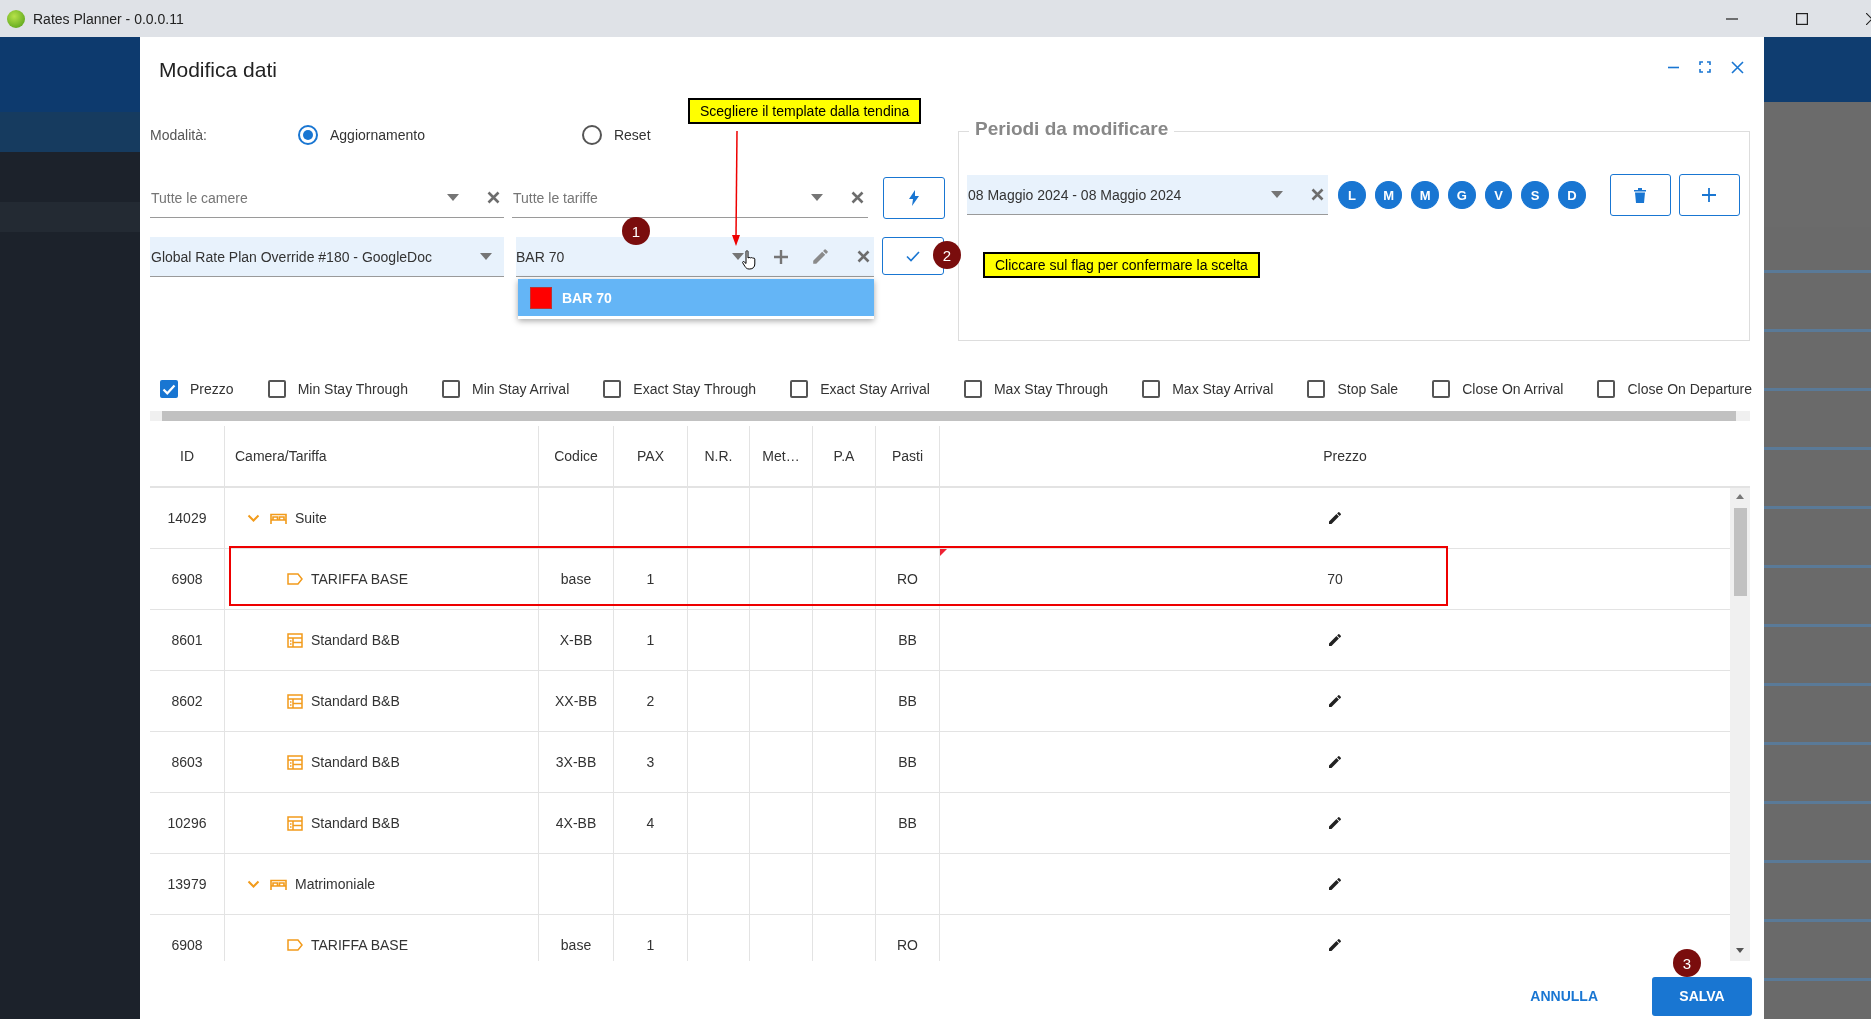 The width and height of the screenshot is (1871, 1019). I want to click on price-value: 70, so click(1335, 579).